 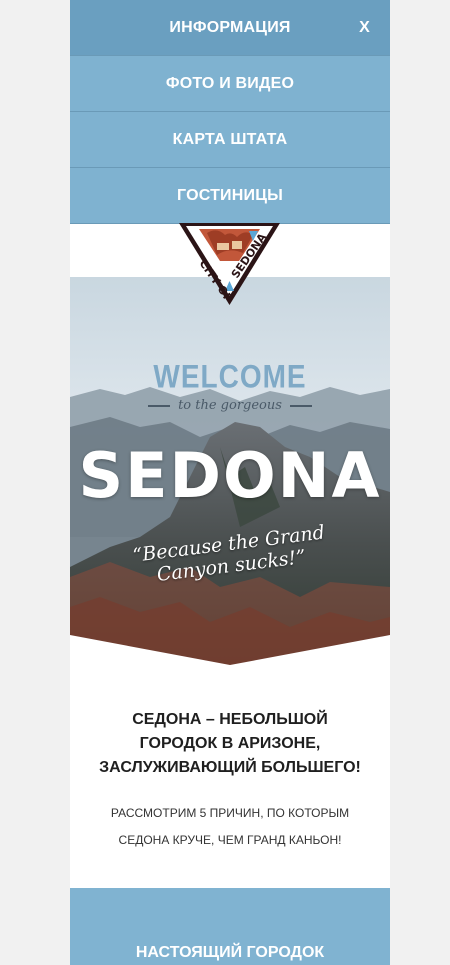 I want to click on menu-item-state-map: КАРТА ШТАТА, so click(x=230, y=140).